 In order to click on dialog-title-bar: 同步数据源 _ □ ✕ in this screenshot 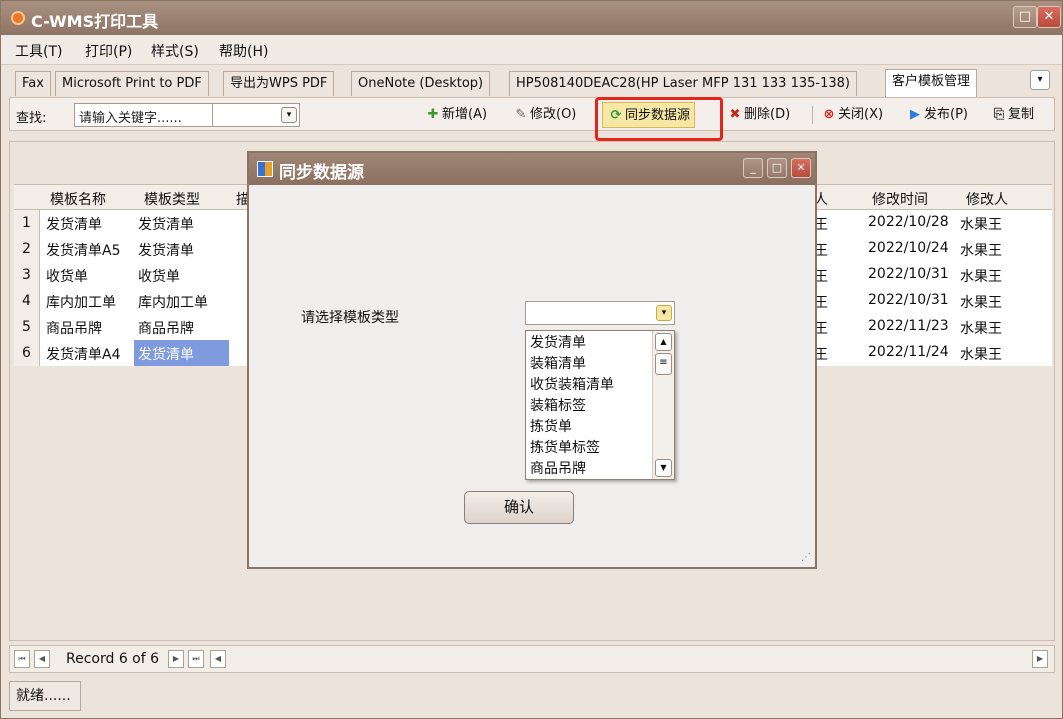, I will do `click(532, 169)`.